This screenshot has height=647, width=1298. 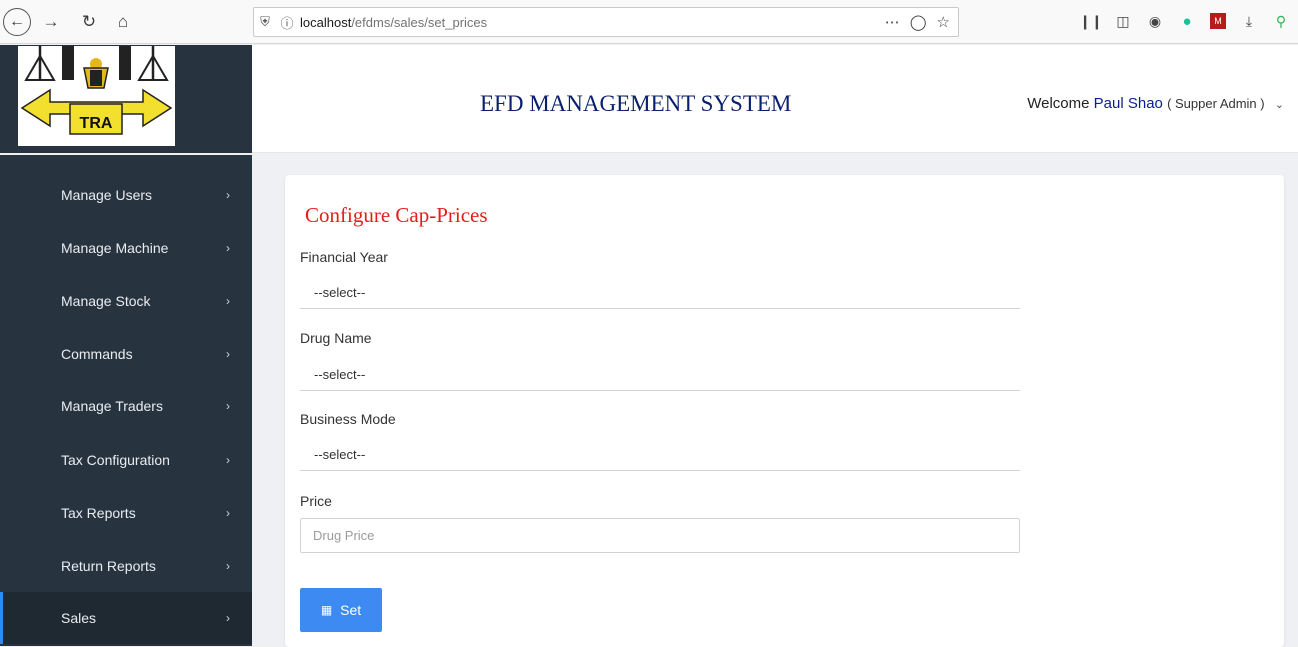 What do you see at coordinates (340, 292) in the screenshot?
I see `financial-year-value: --select--` at bounding box center [340, 292].